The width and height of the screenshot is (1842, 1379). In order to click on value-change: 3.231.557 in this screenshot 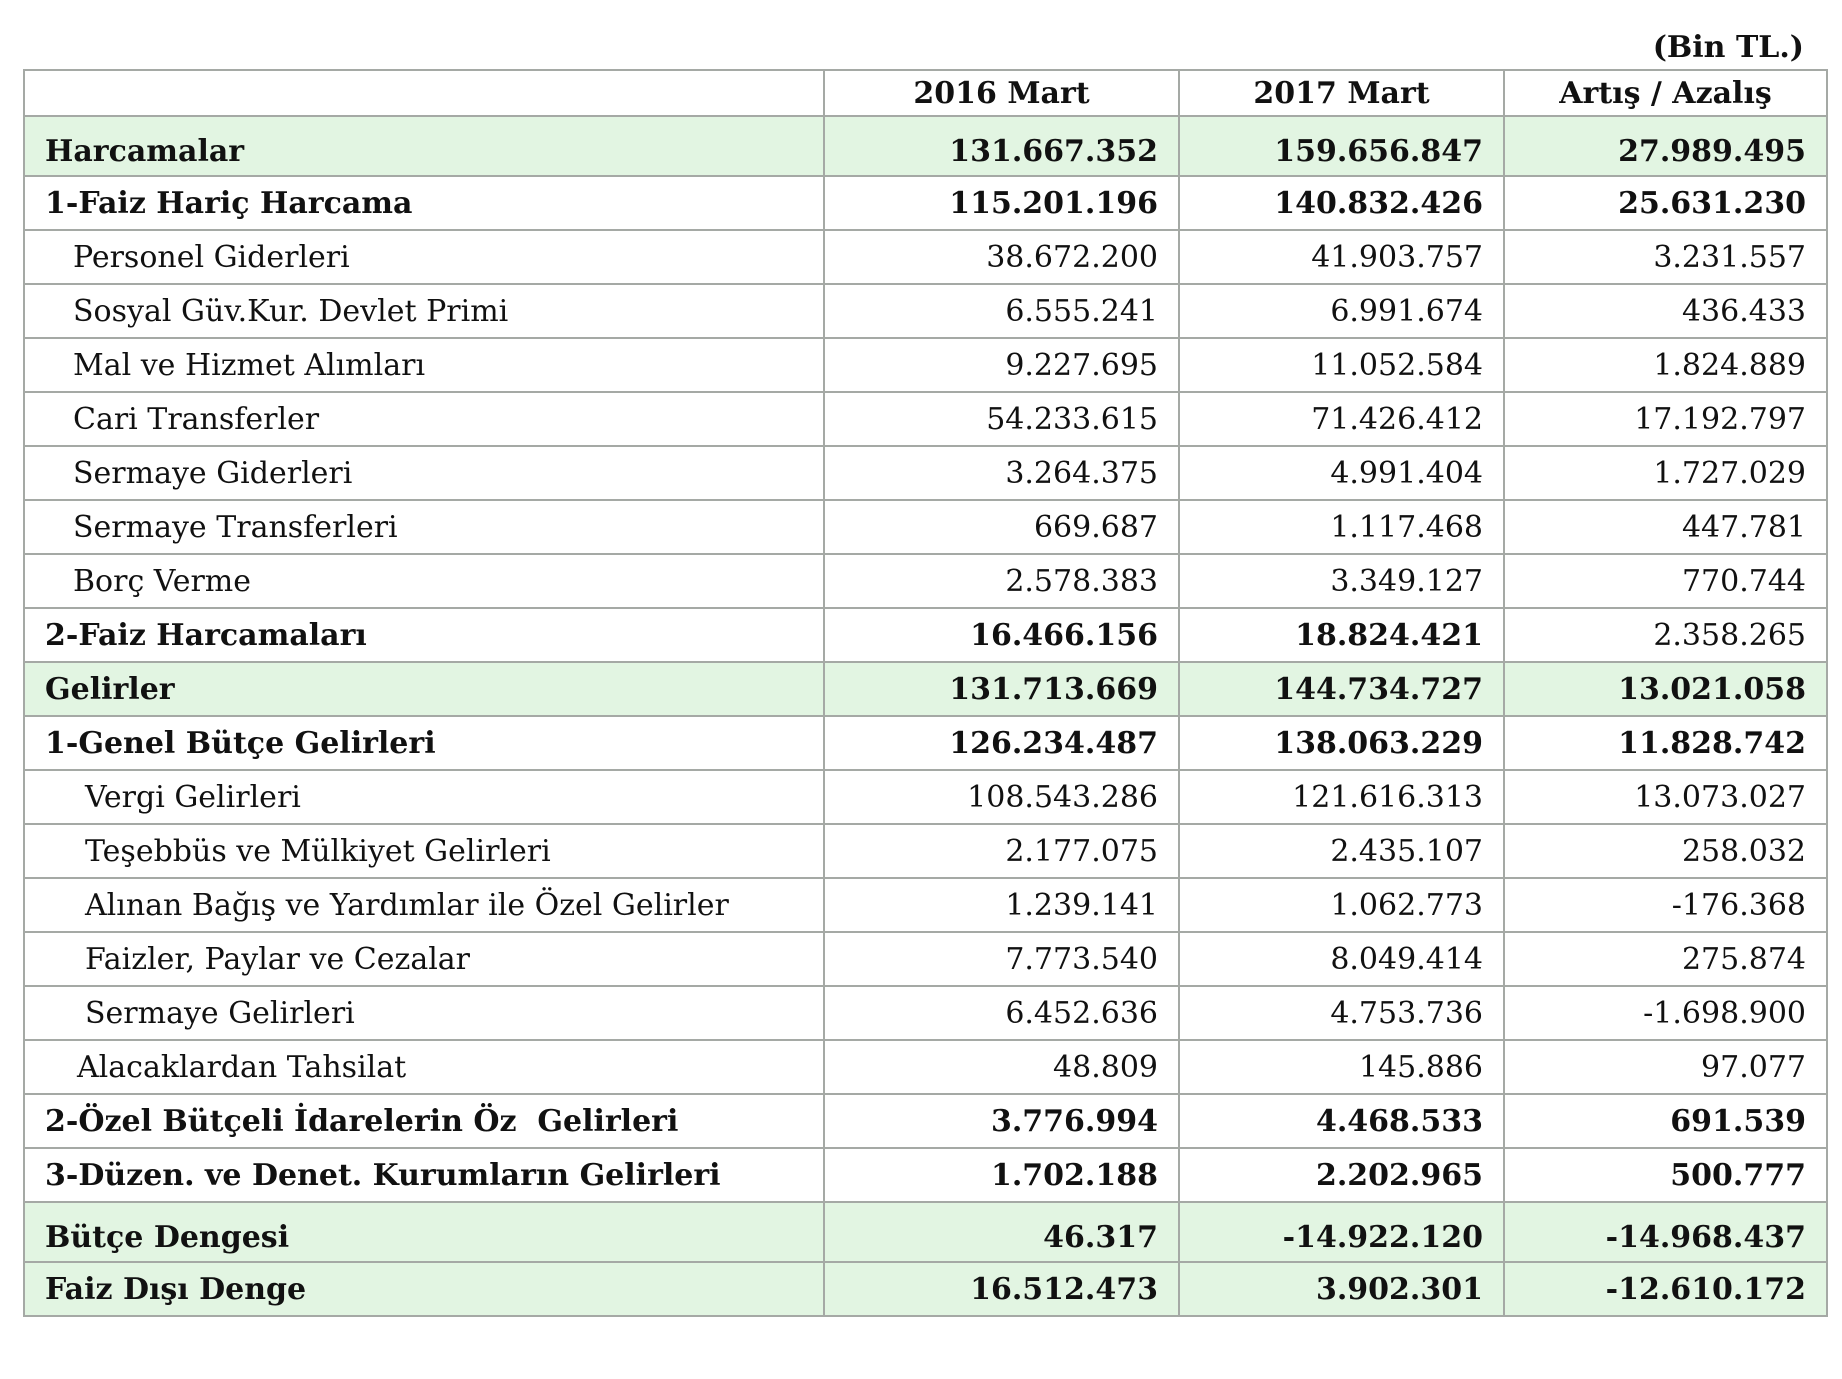, I will do `click(1665, 257)`.